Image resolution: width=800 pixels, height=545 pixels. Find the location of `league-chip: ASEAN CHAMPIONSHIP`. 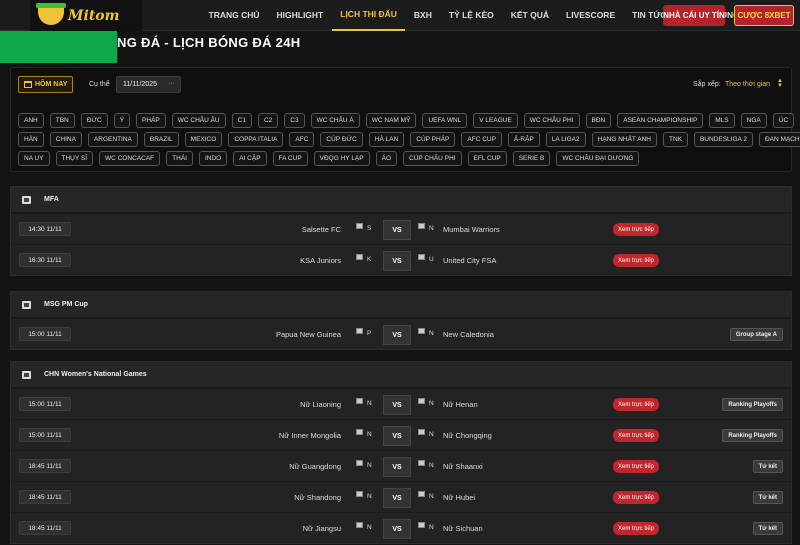

league-chip: ASEAN CHAMPIONSHIP is located at coordinates (660, 120).